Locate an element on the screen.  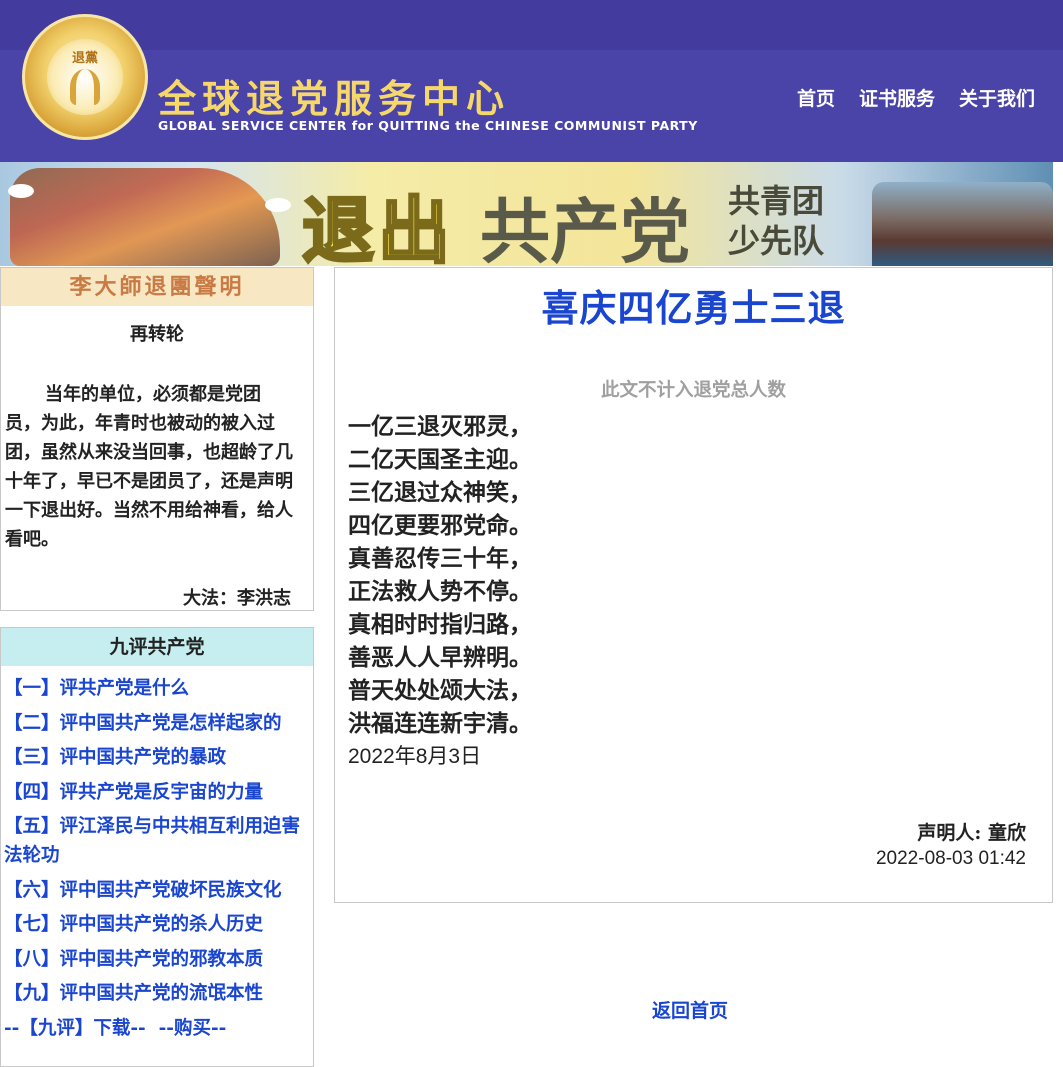
poem-line: 真相时时指归路， is located at coordinates (440, 624).